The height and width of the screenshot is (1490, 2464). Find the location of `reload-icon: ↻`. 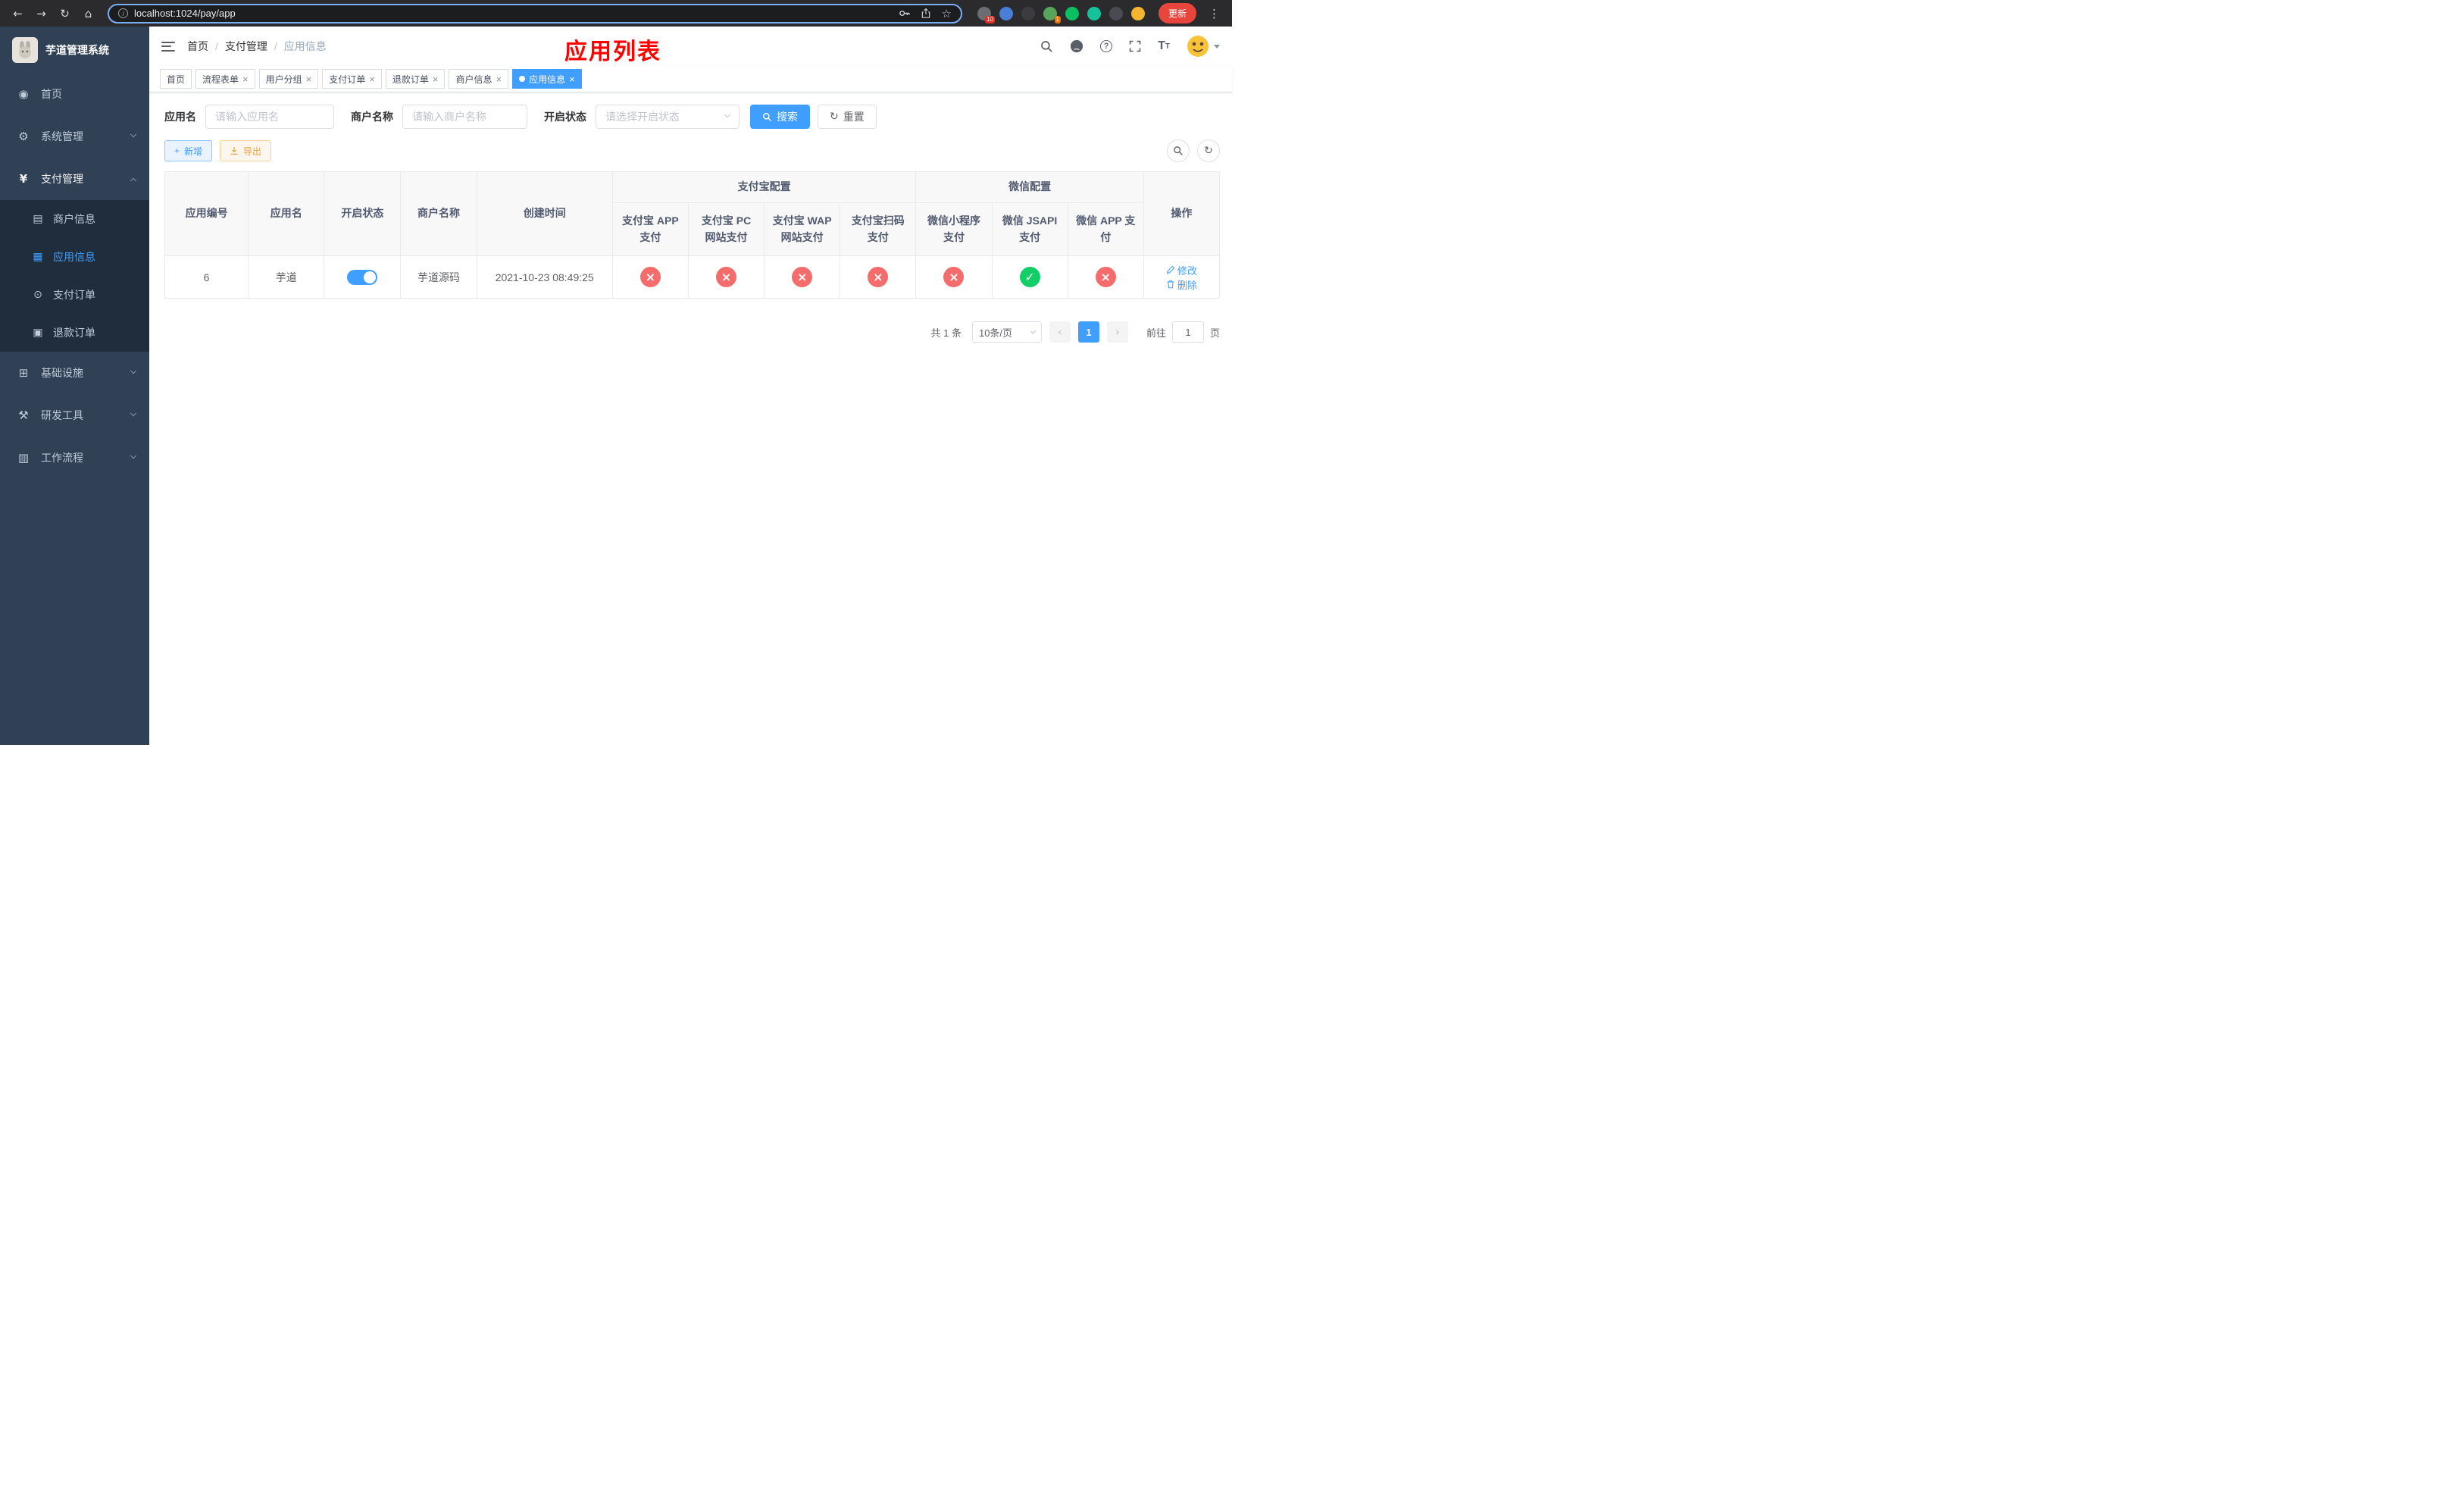

reload-icon: ↻ is located at coordinates (65, 13).